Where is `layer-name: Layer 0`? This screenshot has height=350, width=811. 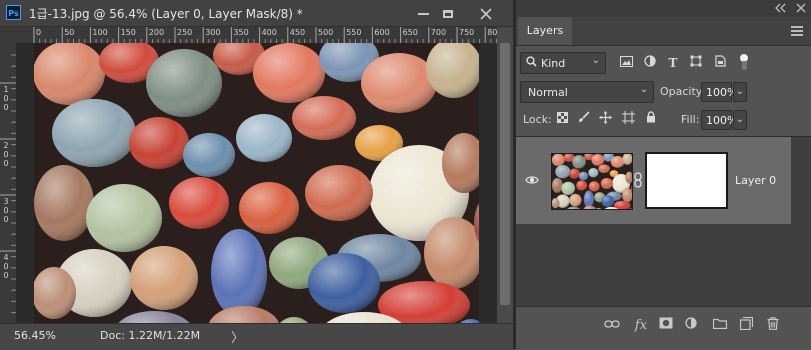 layer-name: Layer 0 is located at coordinates (755, 180).